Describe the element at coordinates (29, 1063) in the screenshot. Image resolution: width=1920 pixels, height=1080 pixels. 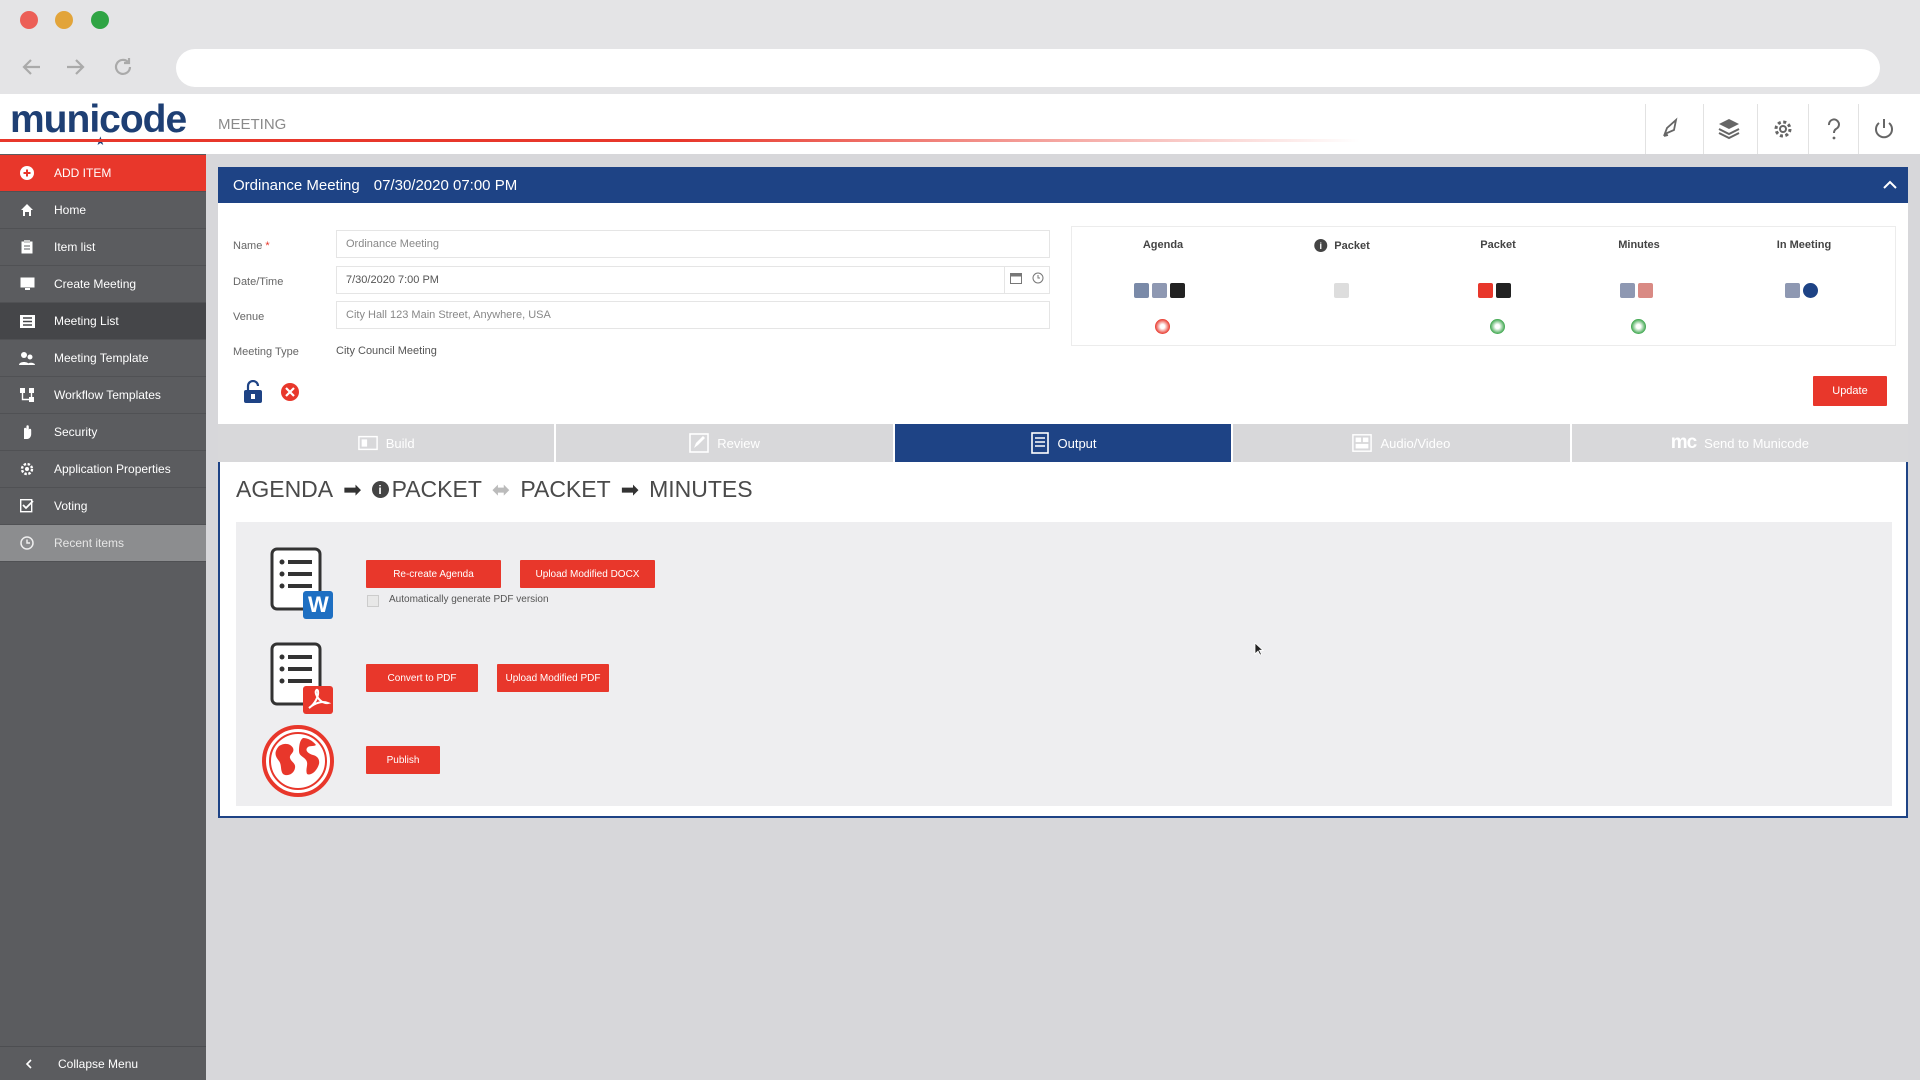
I see `chevron-left-icon` at that location.